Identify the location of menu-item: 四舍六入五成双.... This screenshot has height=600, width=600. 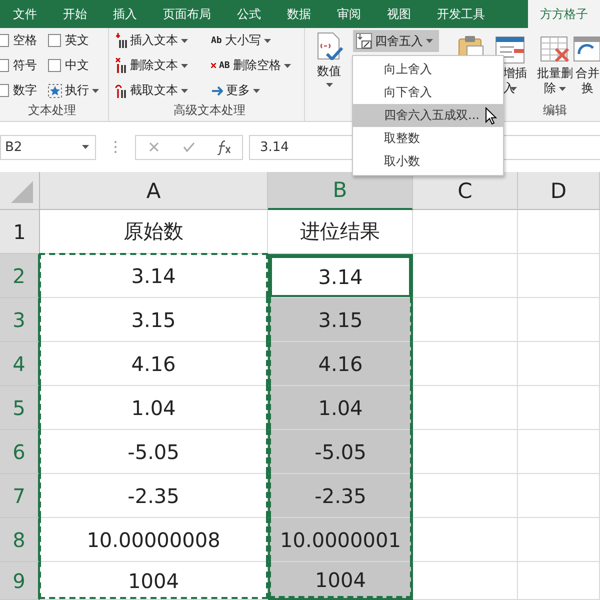
(428, 115).